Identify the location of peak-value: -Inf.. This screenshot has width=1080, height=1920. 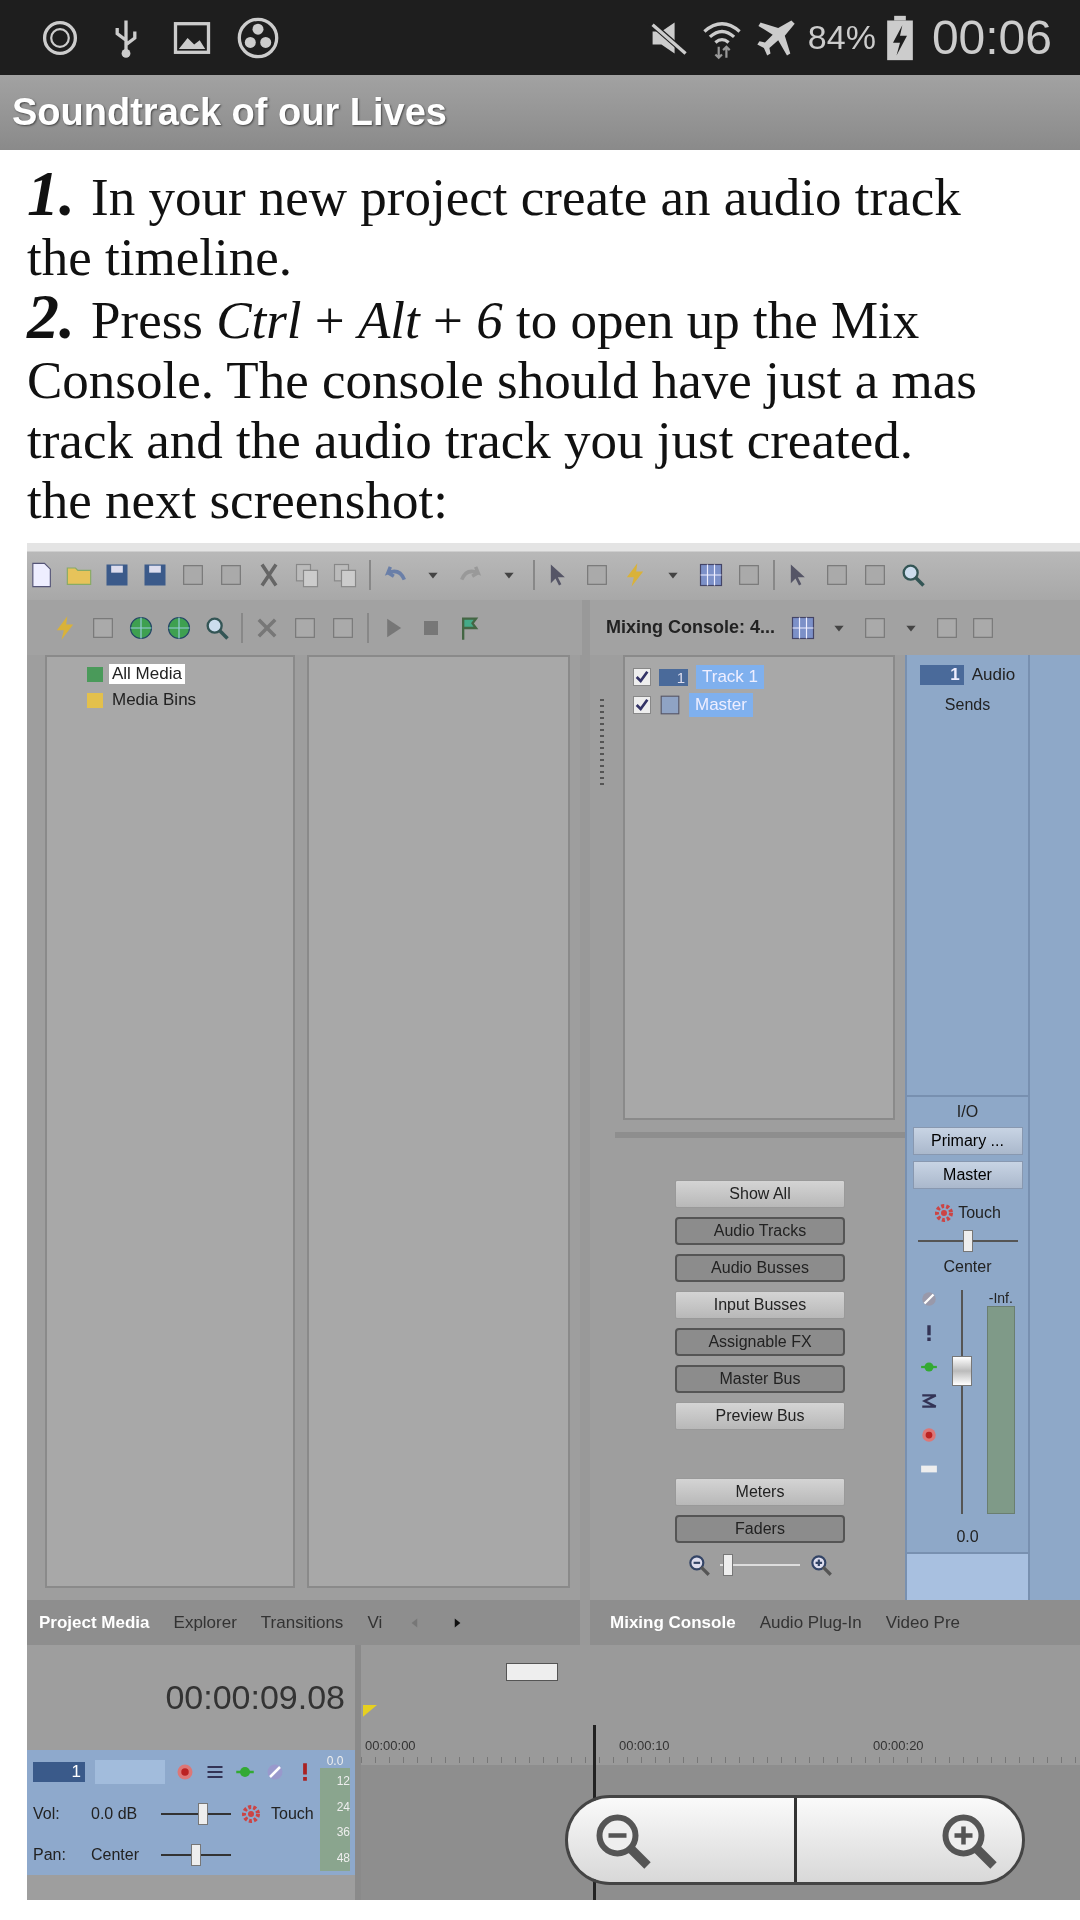
(1000, 1298).